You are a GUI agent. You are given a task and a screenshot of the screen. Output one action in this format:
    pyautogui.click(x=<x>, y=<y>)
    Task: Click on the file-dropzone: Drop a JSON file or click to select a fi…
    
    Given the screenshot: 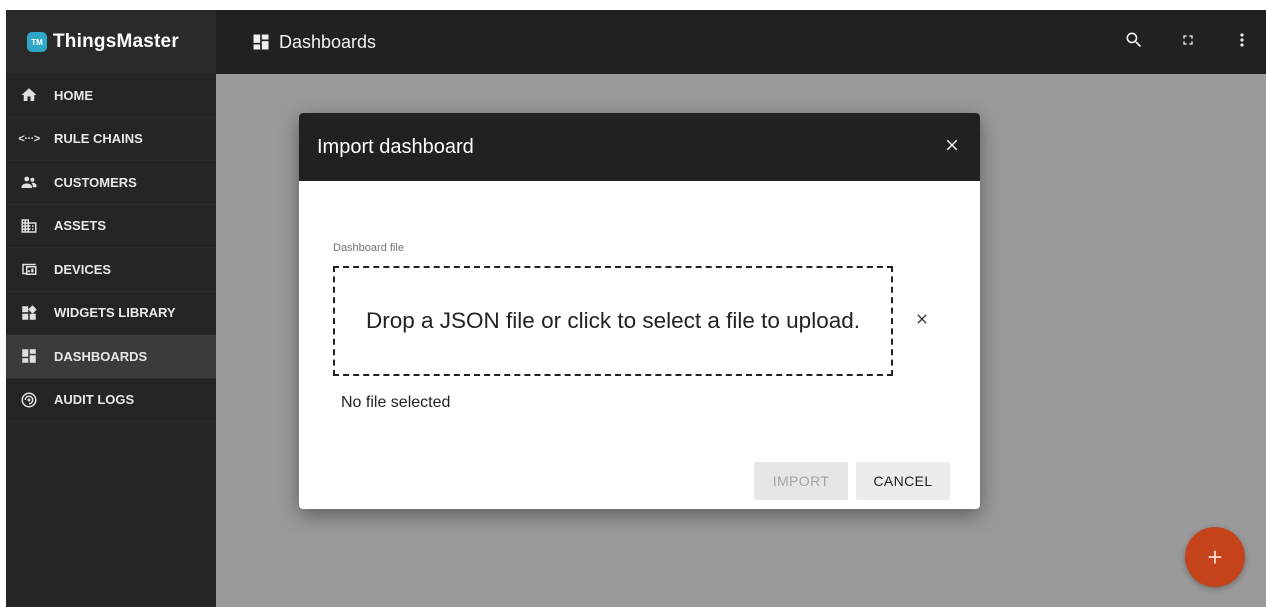 What is the action you would take?
    pyautogui.click(x=613, y=321)
    